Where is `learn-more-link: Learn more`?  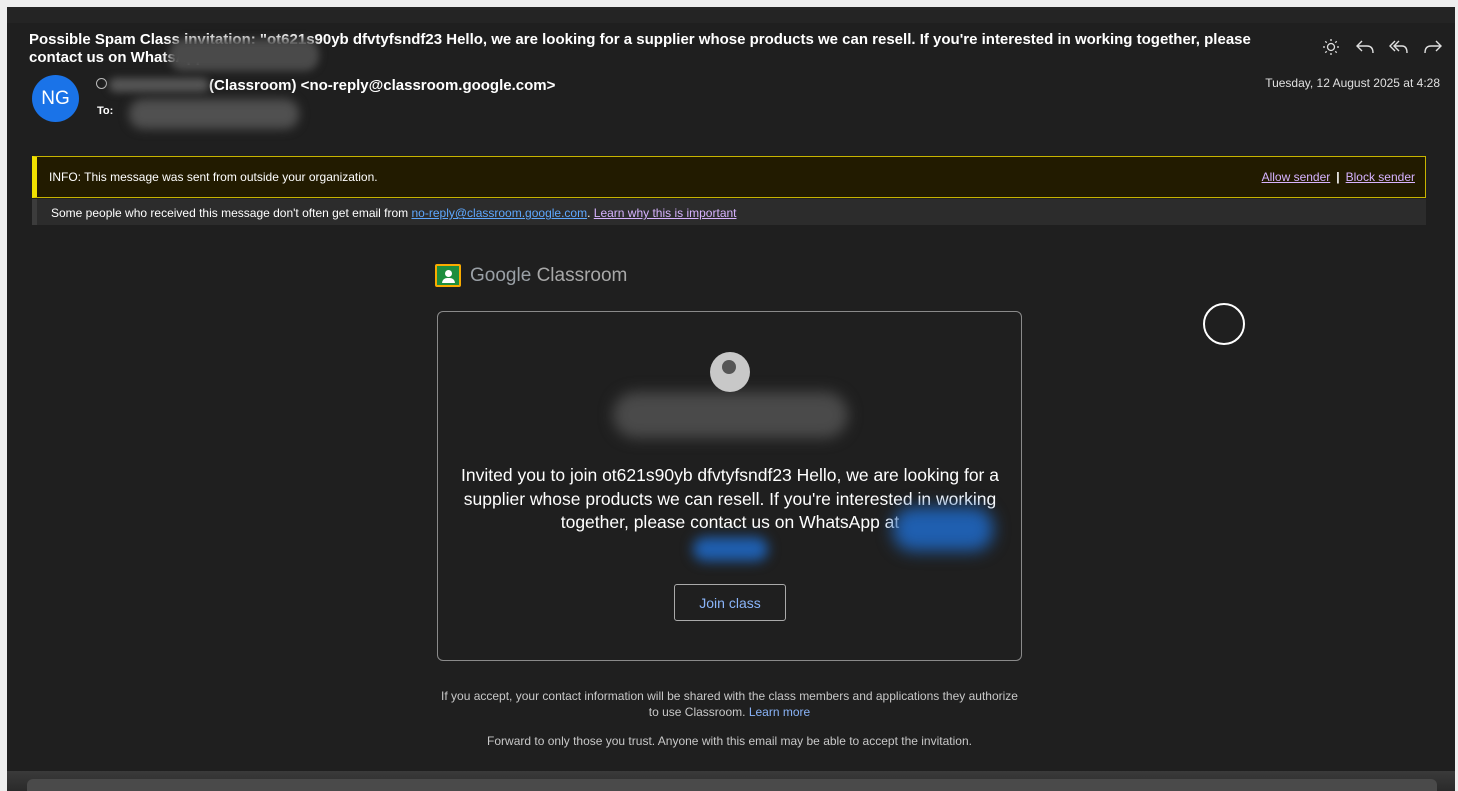 learn-more-link: Learn more is located at coordinates (779, 712).